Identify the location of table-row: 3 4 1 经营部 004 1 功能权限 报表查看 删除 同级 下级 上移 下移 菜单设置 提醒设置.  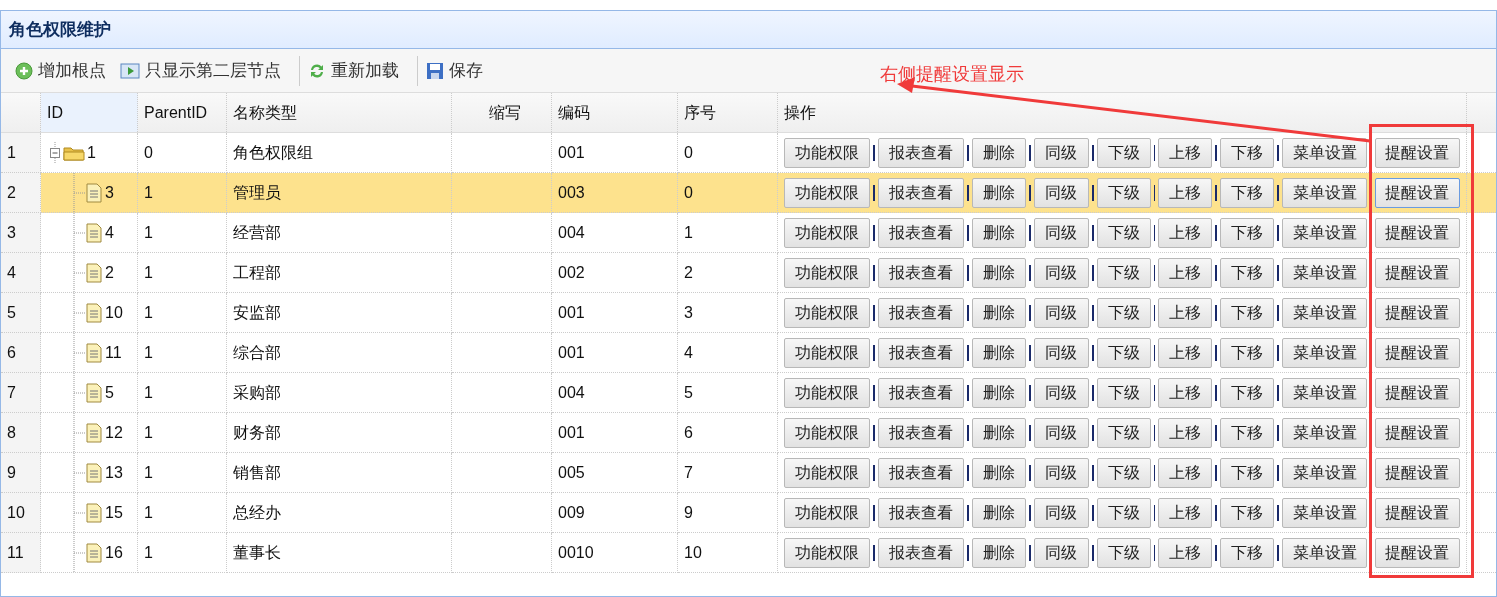
(748, 233).